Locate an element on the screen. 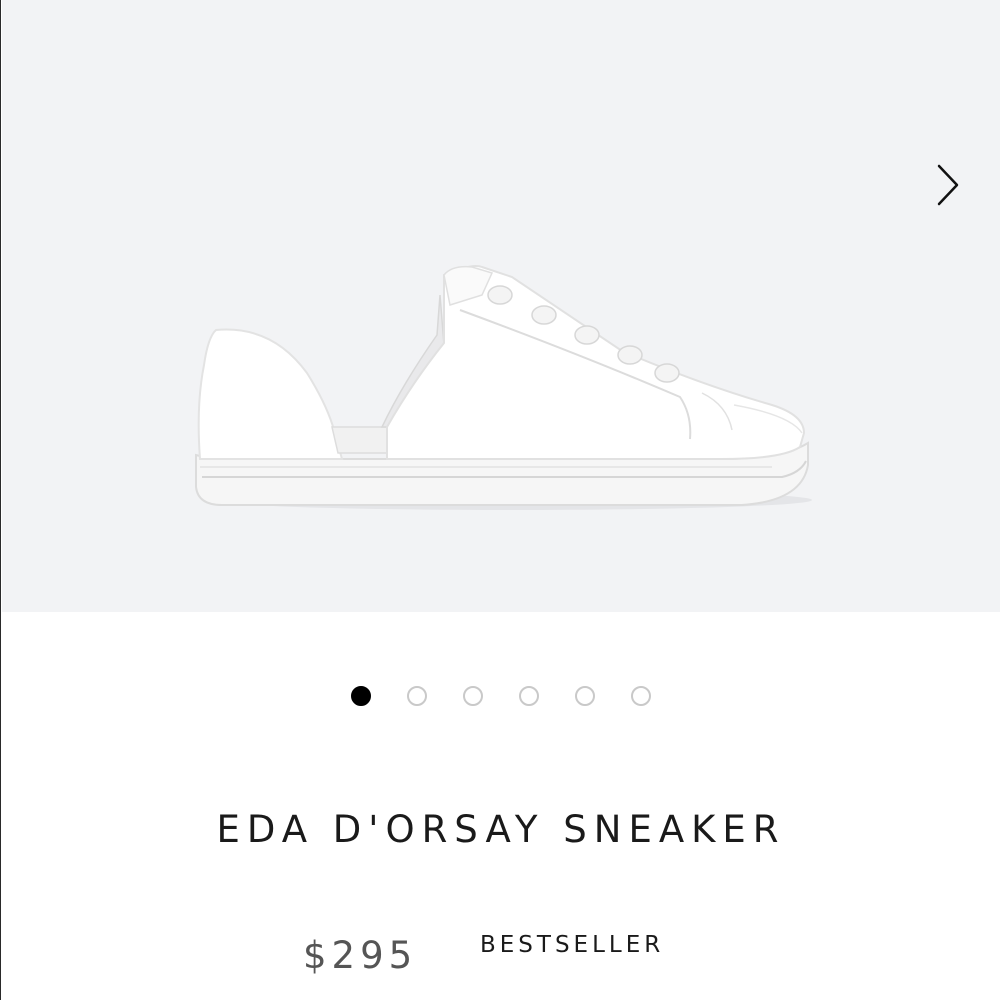  bestseller-badge: BESTSELLER is located at coordinates (572, 945).